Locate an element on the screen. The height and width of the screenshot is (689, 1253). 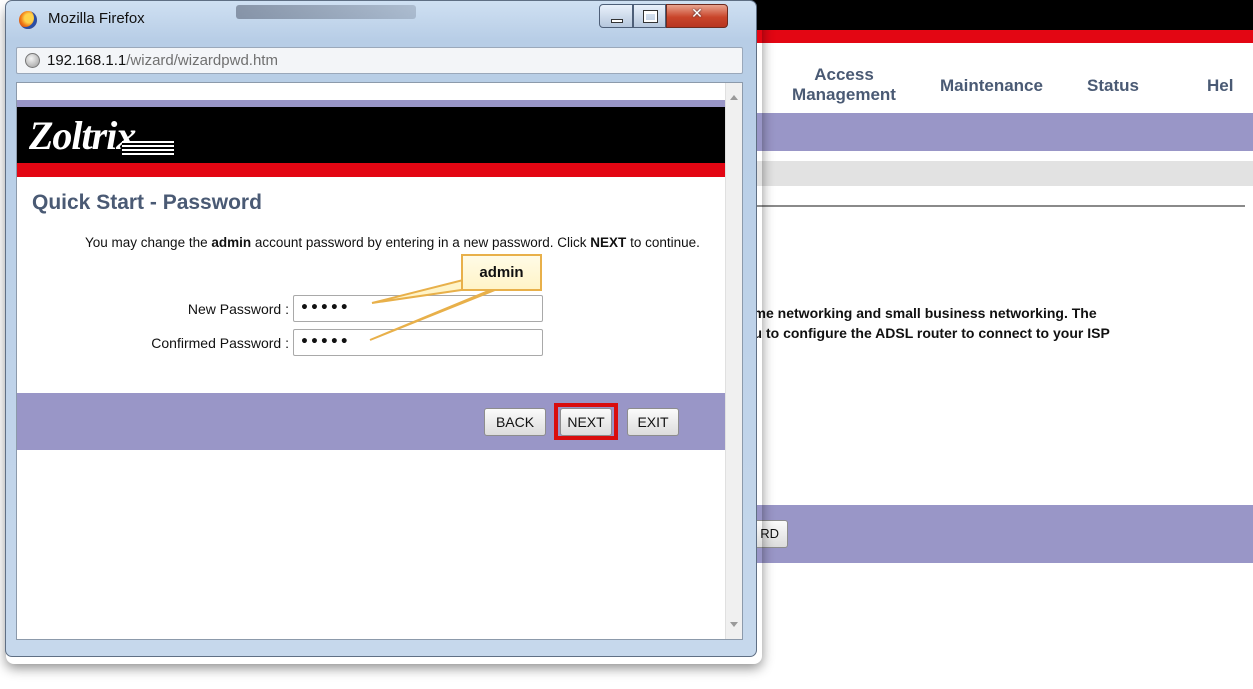
page-header-red is located at coordinates (371, 170).